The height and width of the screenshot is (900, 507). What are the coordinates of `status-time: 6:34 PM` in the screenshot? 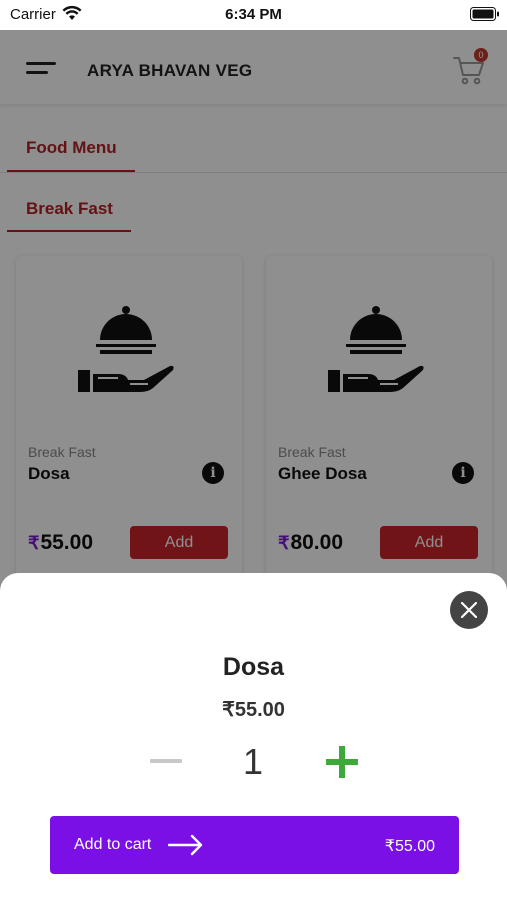 It's located at (253, 14).